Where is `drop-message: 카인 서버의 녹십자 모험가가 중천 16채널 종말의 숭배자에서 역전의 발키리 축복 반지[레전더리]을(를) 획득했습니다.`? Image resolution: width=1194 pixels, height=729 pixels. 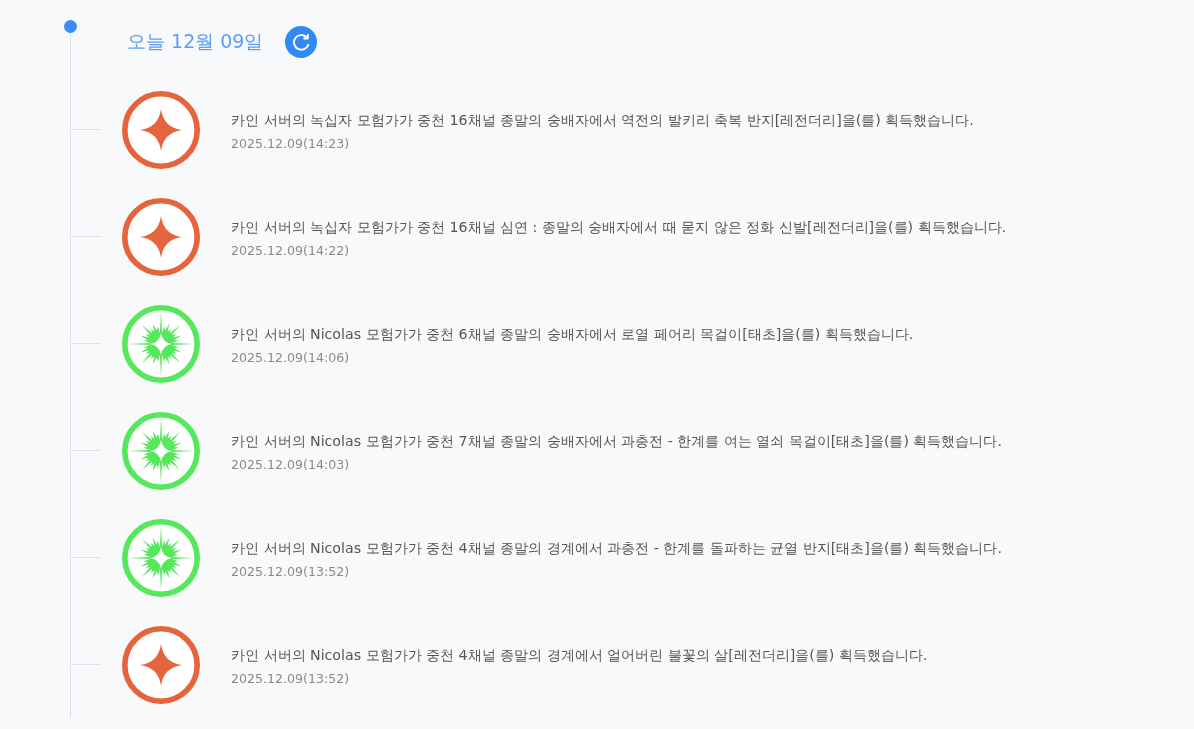
drop-message: 카인 서버의 녹십자 모험가가 중천 16채널 종말의 숭배자에서 역전의 발키리 축복 반지[레전더리]을(를) 획득했습니다. is located at coordinates (602, 120).